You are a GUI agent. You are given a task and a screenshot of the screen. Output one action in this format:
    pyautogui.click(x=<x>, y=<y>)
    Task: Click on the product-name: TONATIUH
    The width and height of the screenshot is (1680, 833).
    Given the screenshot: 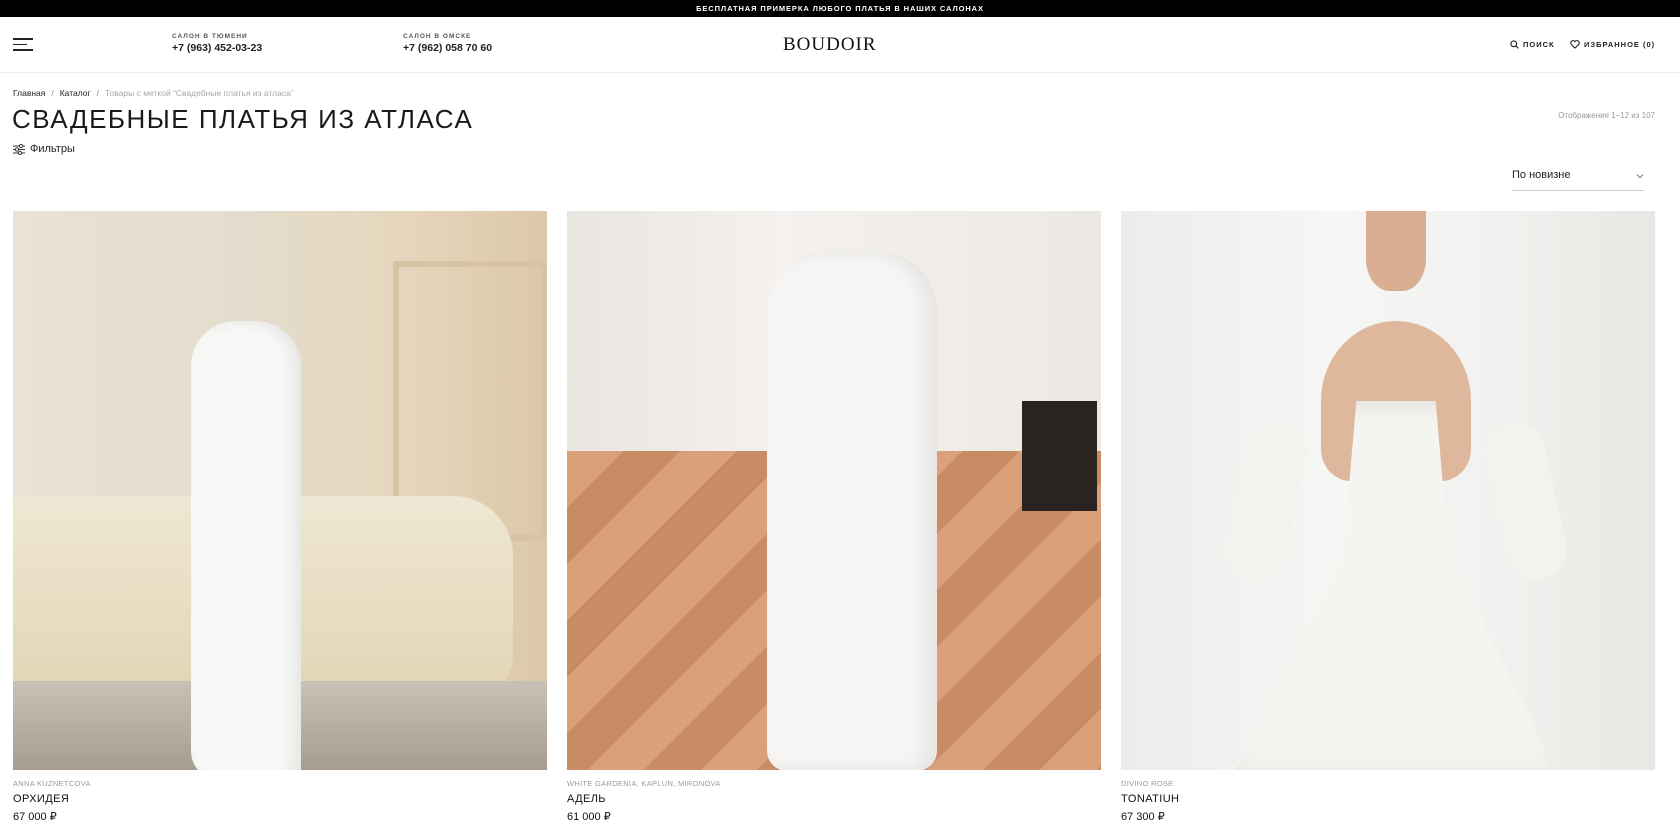 What is the action you would take?
    pyautogui.click(x=1388, y=799)
    